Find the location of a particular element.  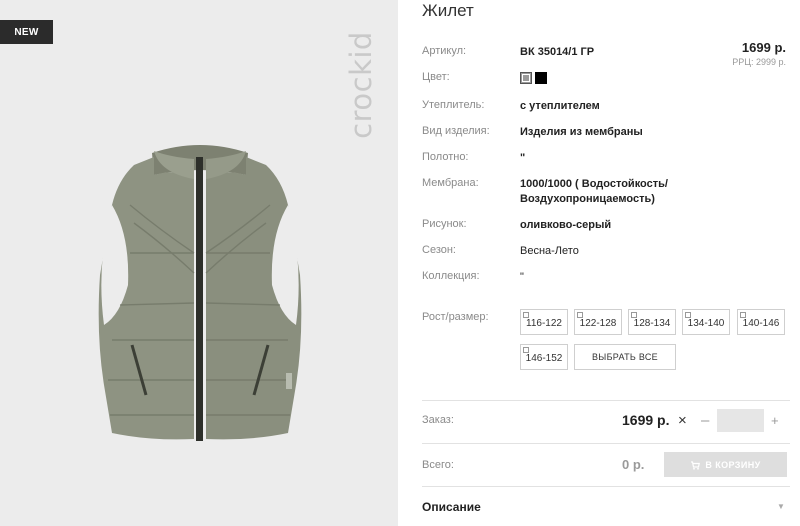

brand-logo-text: crockid is located at coordinates (361, 85).